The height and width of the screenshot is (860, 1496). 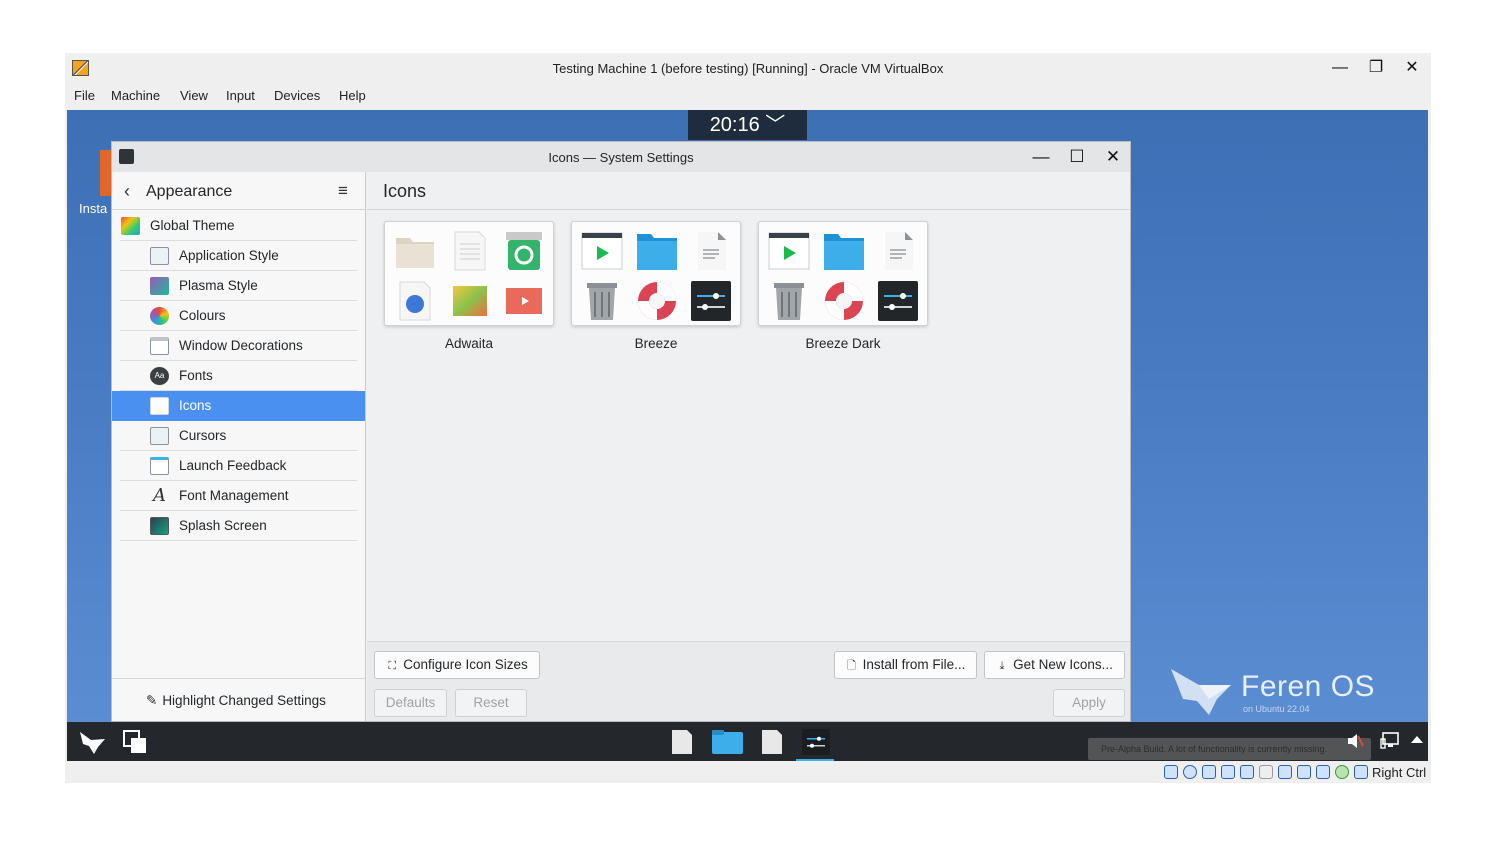 What do you see at coordinates (682, 742) in the screenshot?
I see `taskbar-document-icon` at bounding box center [682, 742].